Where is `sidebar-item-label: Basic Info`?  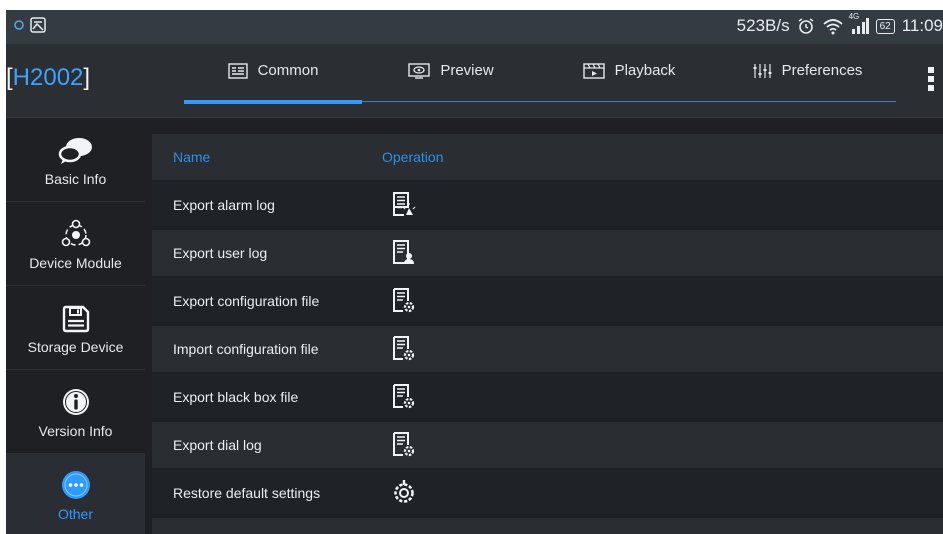 sidebar-item-label: Basic Info is located at coordinates (75, 179).